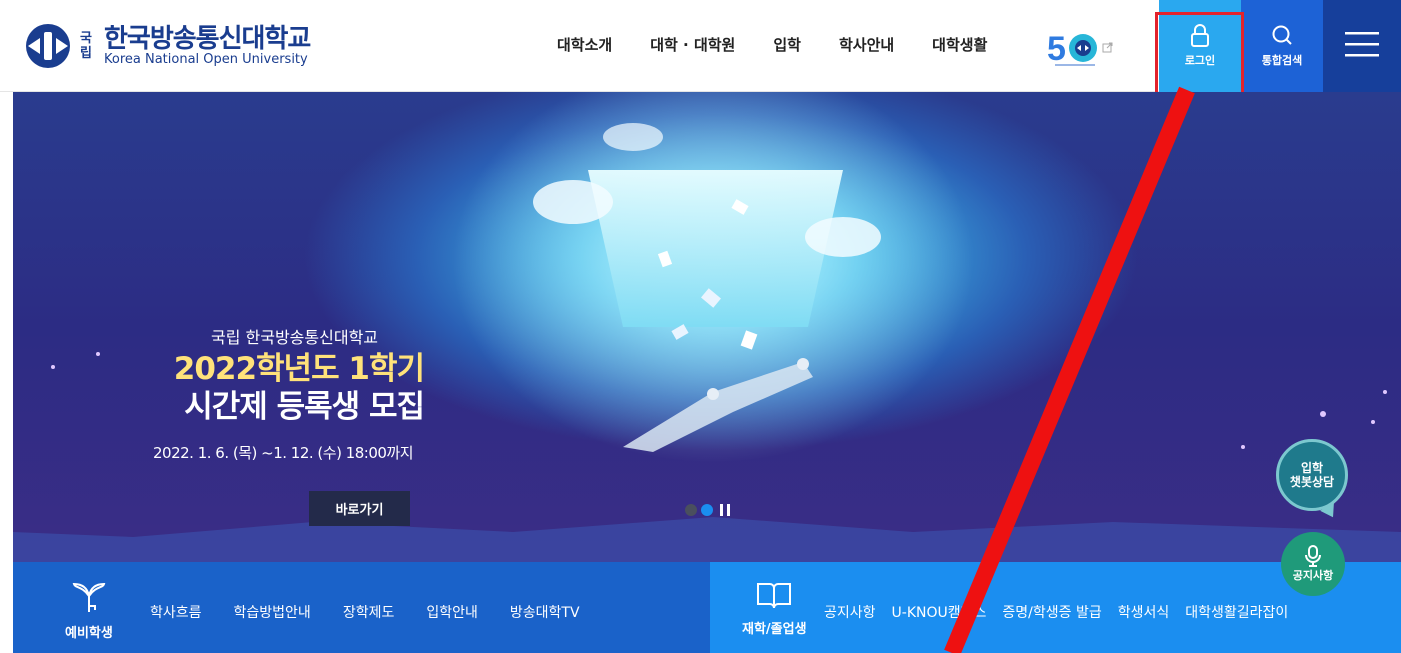 This screenshot has height=653, width=1401. What do you see at coordinates (452, 612) in the screenshot?
I see `link-admission-info: 입학안내` at bounding box center [452, 612].